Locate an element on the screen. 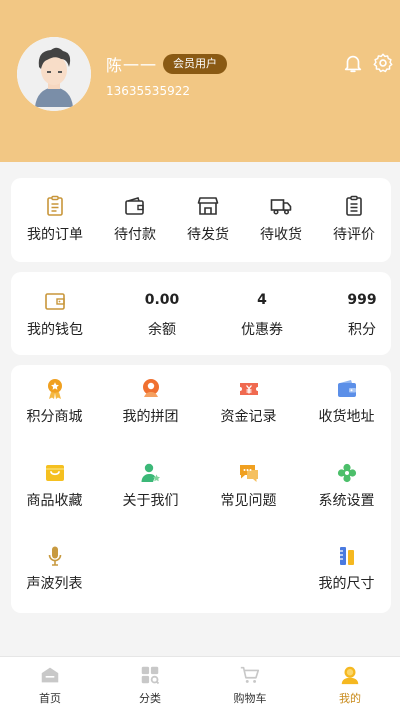 The image size is (400, 710). group-icon is located at coordinates (151, 389).